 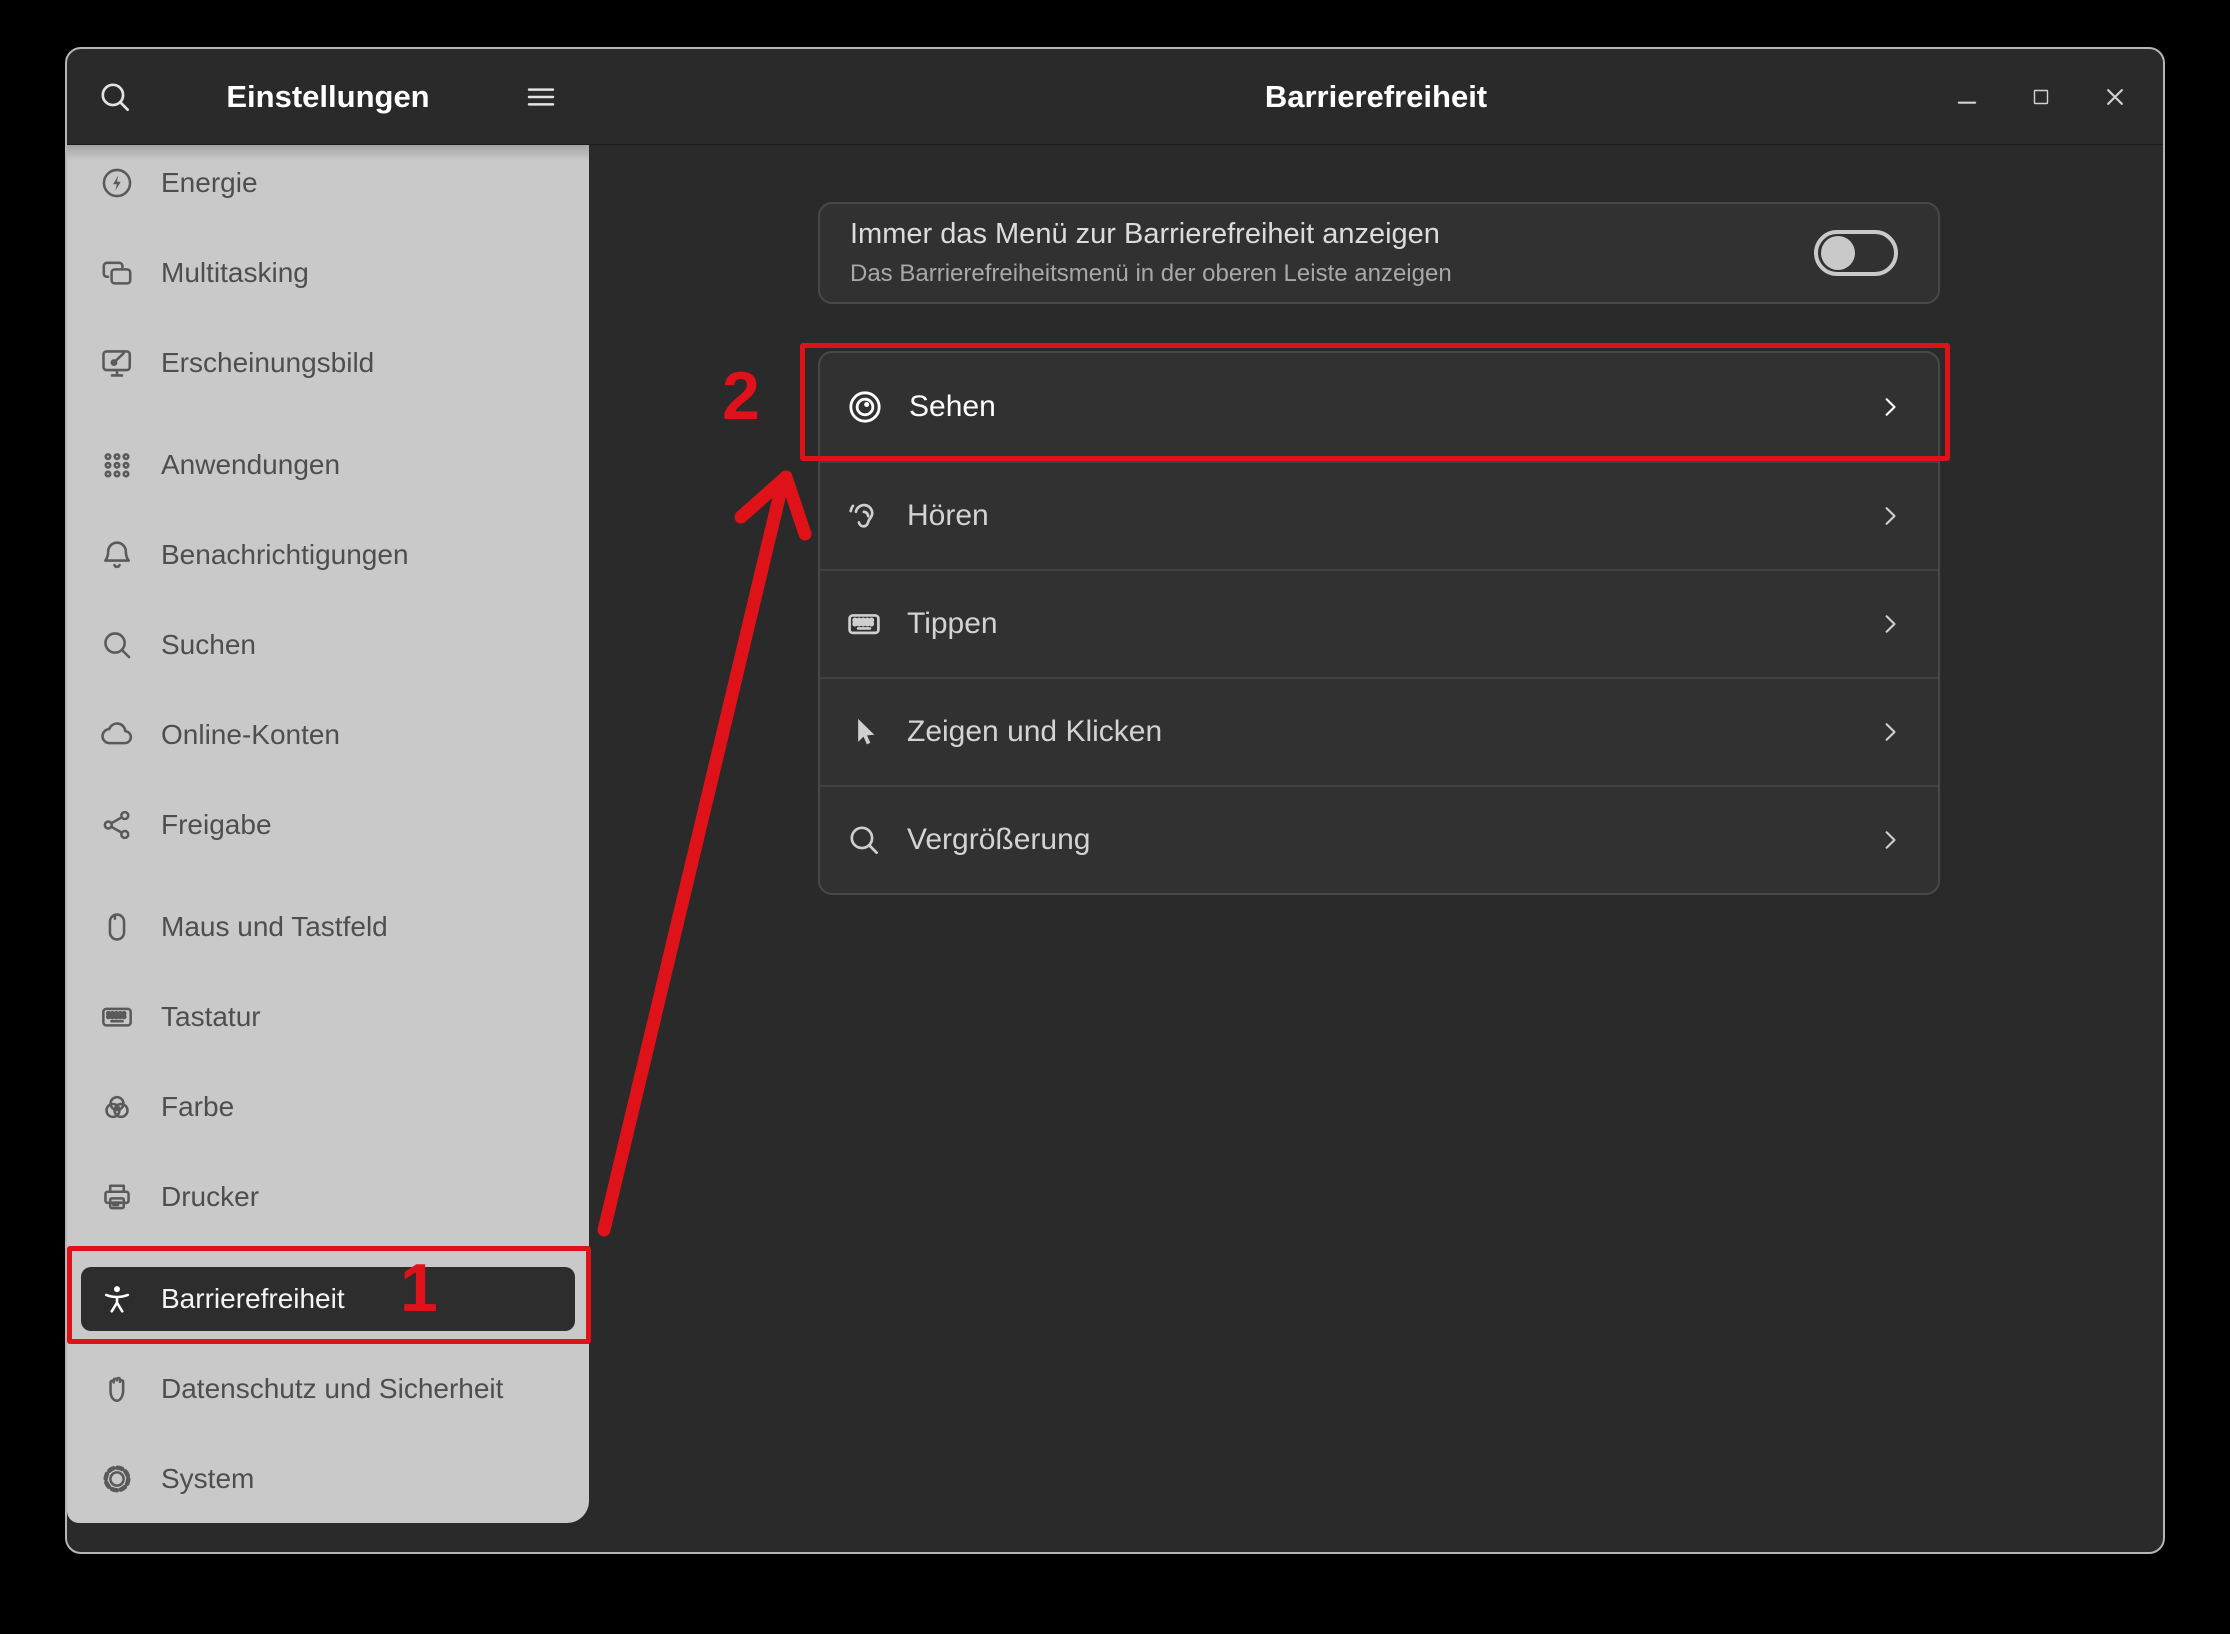 What do you see at coordinates (864, 840) in the screenshot?
I see `magnifier-icon` at bounding box center [864, 840].